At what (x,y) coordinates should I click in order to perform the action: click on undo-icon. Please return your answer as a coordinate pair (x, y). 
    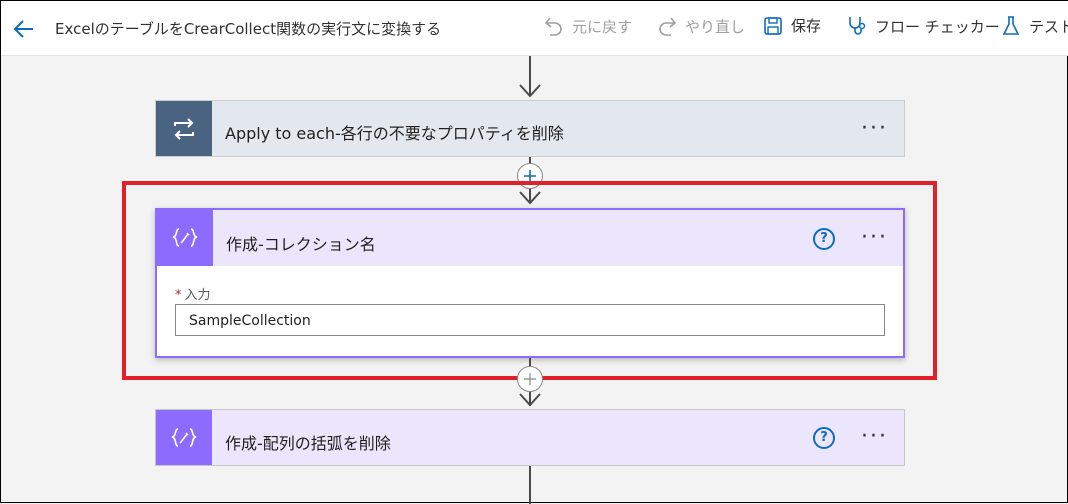
    Looking at the image, I should click on (553, 26).